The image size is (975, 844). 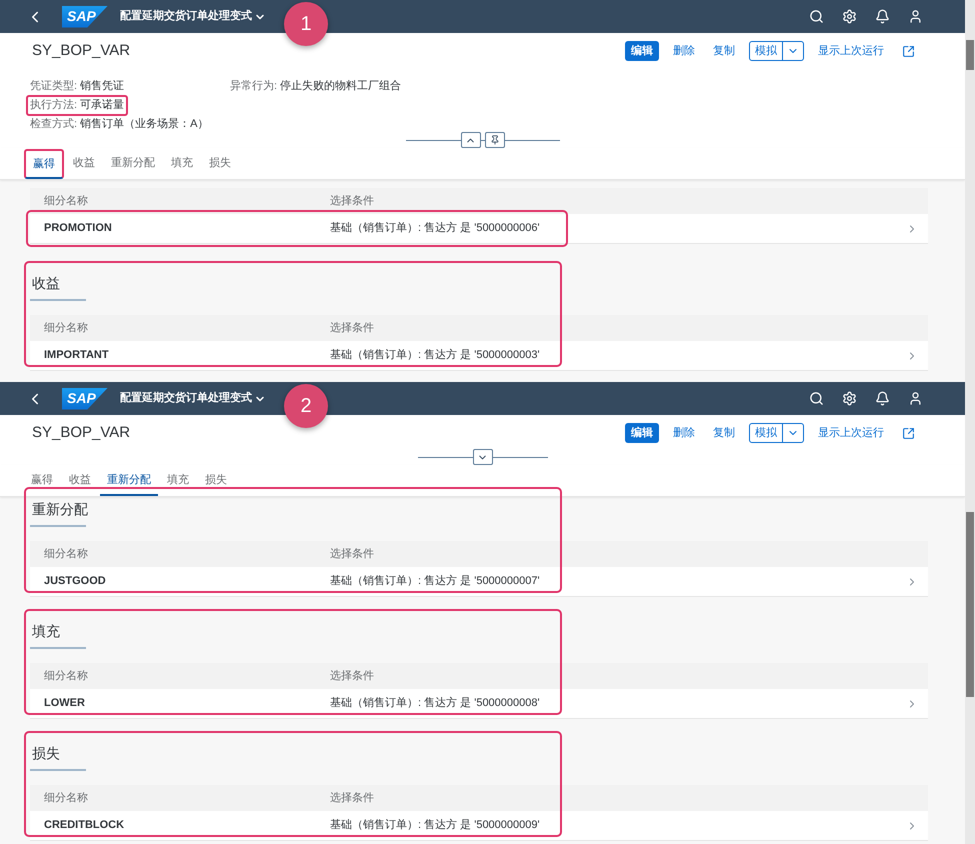 What do you see at coordinates (435, 826) in the screenshot?
I see `table-cell-text: 基础（销售订单）: 售达方 是 '5000000009'` at bounding box center [435, 826].